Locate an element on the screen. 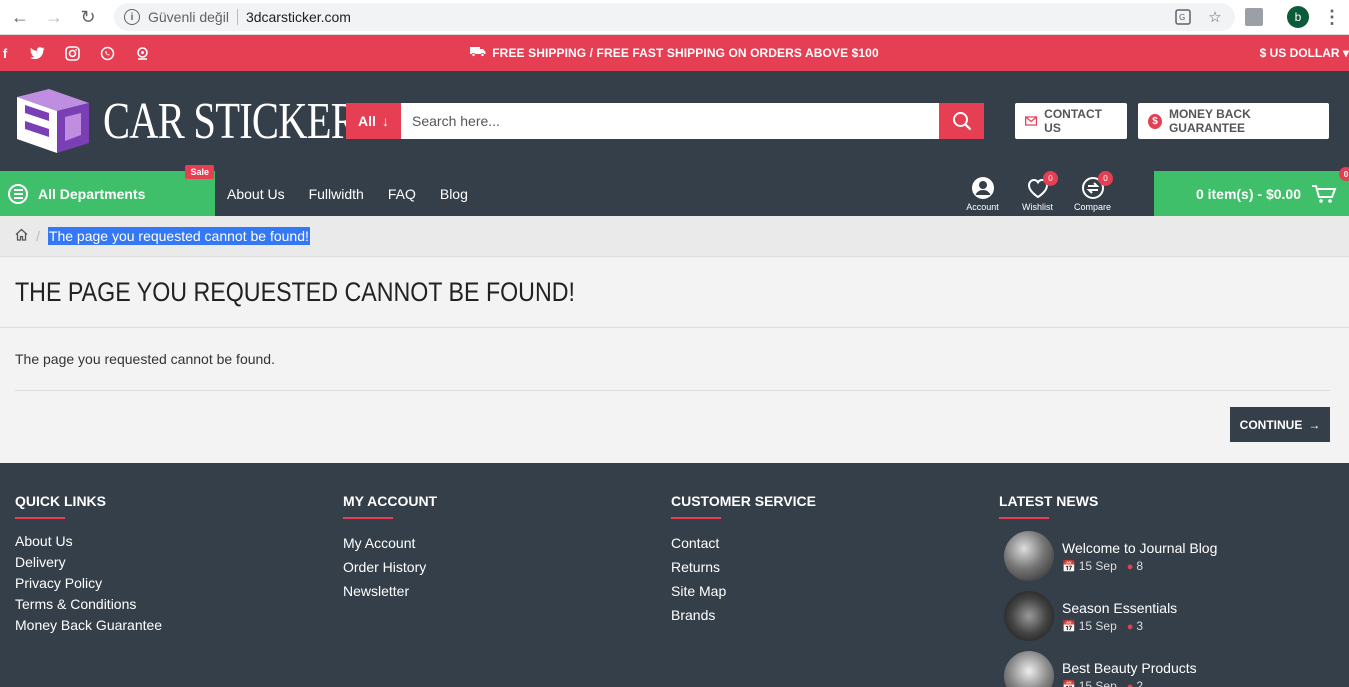 Image resolution: width=1349 pixels, height=687 pixels. page-title: THE PAGE YOU REQUESTED CANNOT BE FOUND! is located at coordinates (295, 291).